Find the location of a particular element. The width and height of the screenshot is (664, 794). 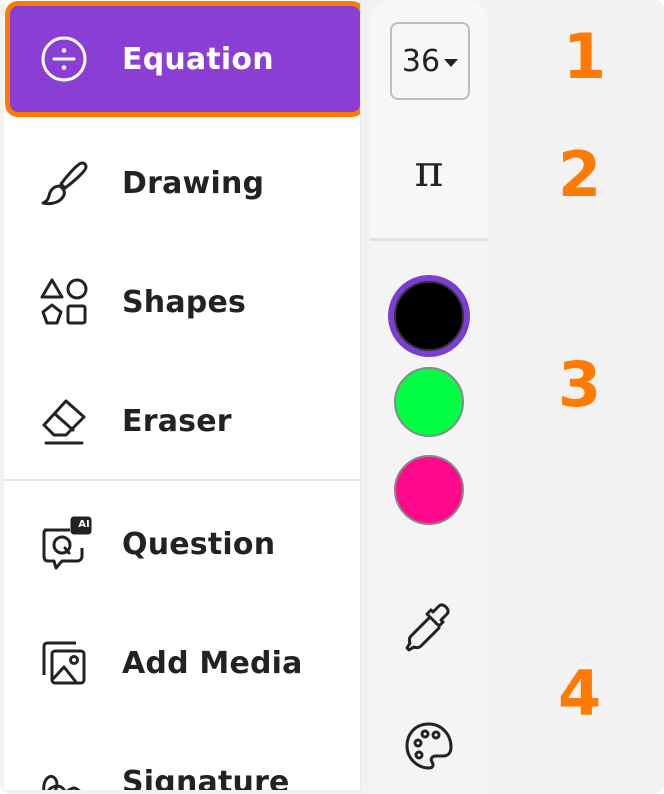

callout-number: 1 is located at coordinates (585, 56).